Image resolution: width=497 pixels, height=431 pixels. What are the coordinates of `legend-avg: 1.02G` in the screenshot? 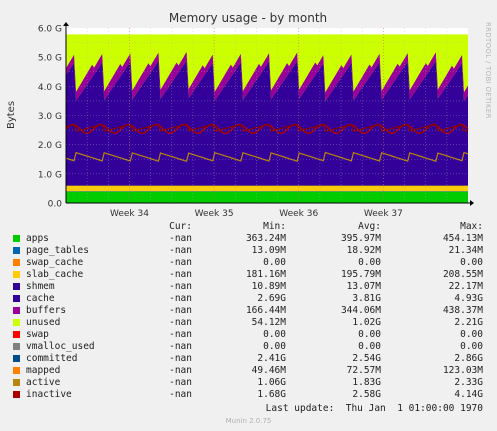 It's located at (366, 322).